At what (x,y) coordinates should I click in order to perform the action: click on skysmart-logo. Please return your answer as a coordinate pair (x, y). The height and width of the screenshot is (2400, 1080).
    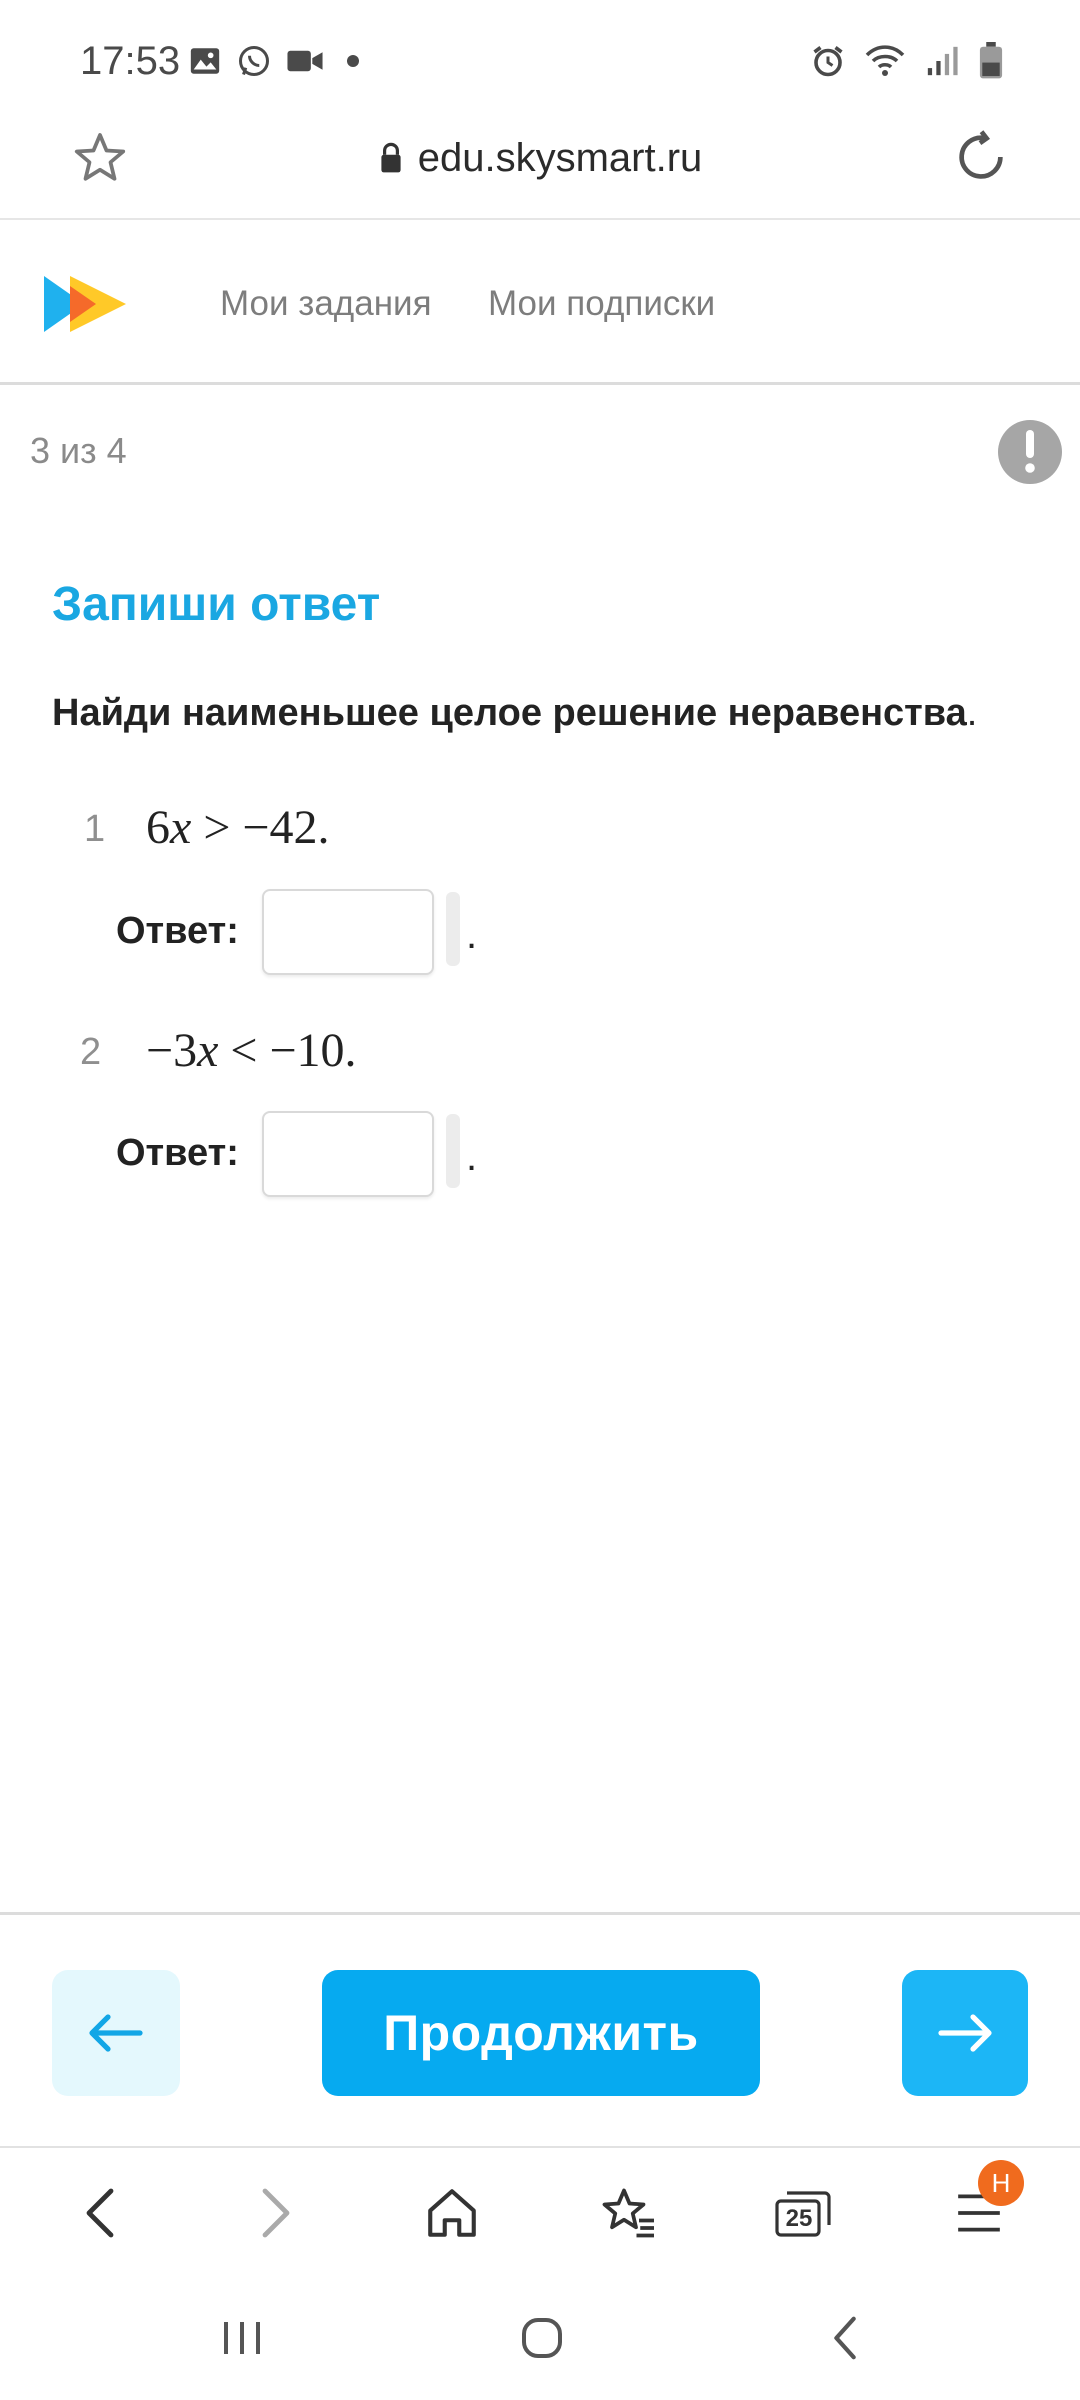
    Looking at the image, I should click on (85, 304).